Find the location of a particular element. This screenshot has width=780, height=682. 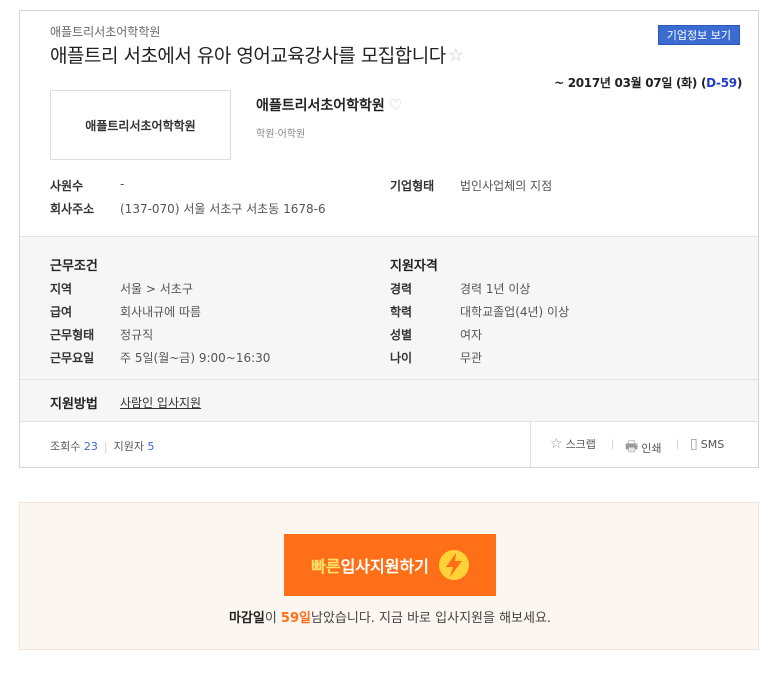

address-value: (137-070) 서울 서초구 서초동 1678-6 is located at coordinates (223, 209).